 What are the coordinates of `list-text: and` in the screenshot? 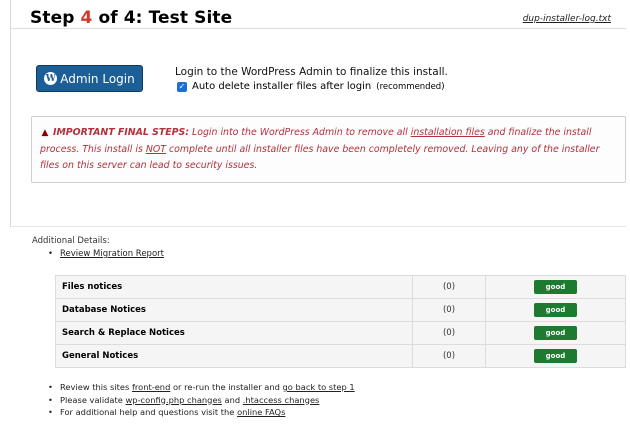 It's located at (232, 399).